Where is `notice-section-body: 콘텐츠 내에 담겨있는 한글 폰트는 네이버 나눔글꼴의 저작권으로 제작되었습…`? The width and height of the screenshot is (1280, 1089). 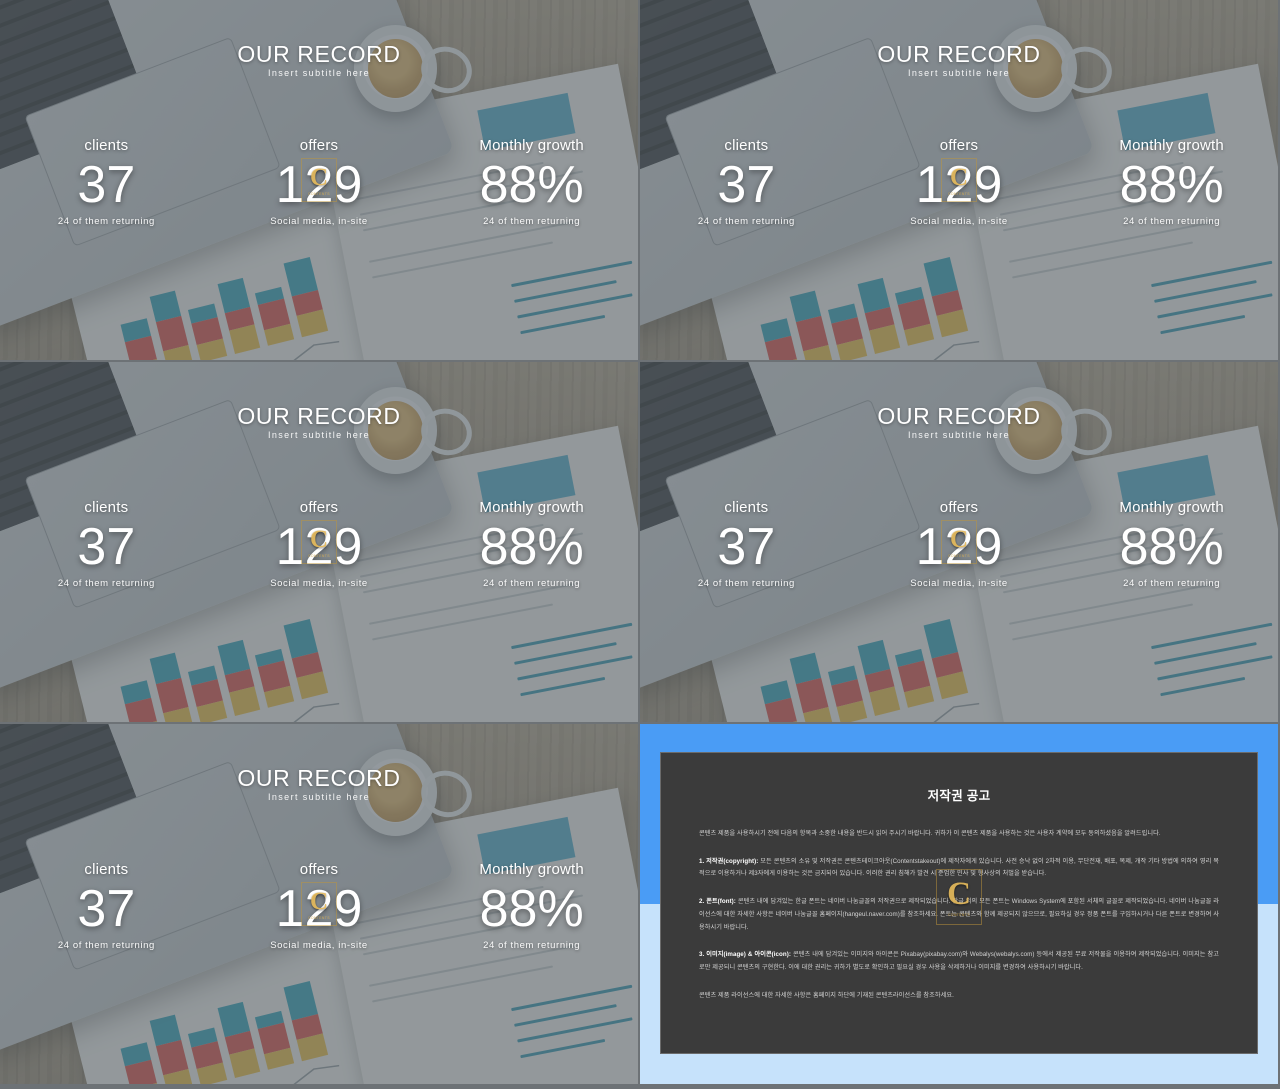 notice-section-body: 콘텐츠 내에 담겨있는 한글 폰트는 네이버 나눔글꼴의 저작권으로 제작되었습… is located at coordinates (959, 914).